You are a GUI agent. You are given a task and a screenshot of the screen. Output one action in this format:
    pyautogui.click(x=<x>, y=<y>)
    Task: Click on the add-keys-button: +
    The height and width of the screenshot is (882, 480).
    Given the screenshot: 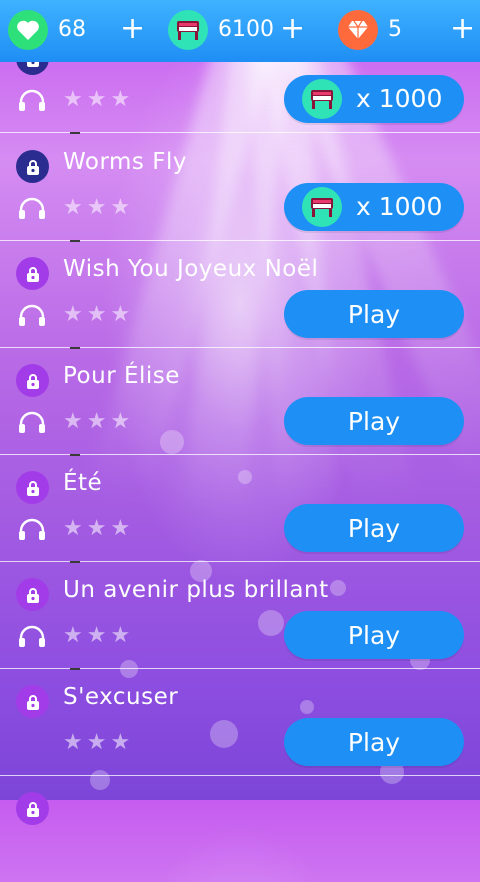 What is the action you would take?
    pyautogui.click(x=292, y=29)
    